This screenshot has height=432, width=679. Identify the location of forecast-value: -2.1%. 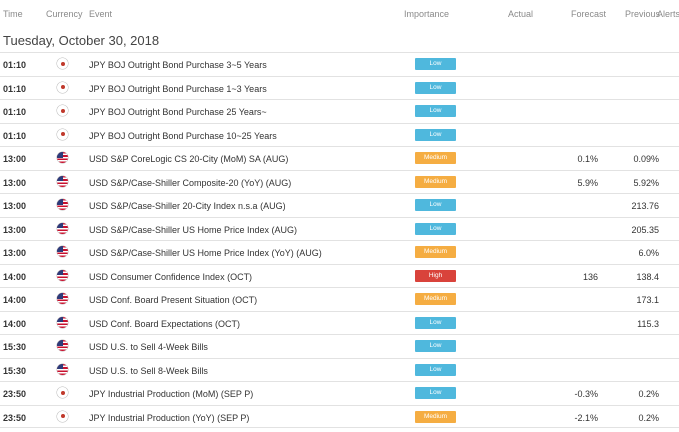
(586, 417).